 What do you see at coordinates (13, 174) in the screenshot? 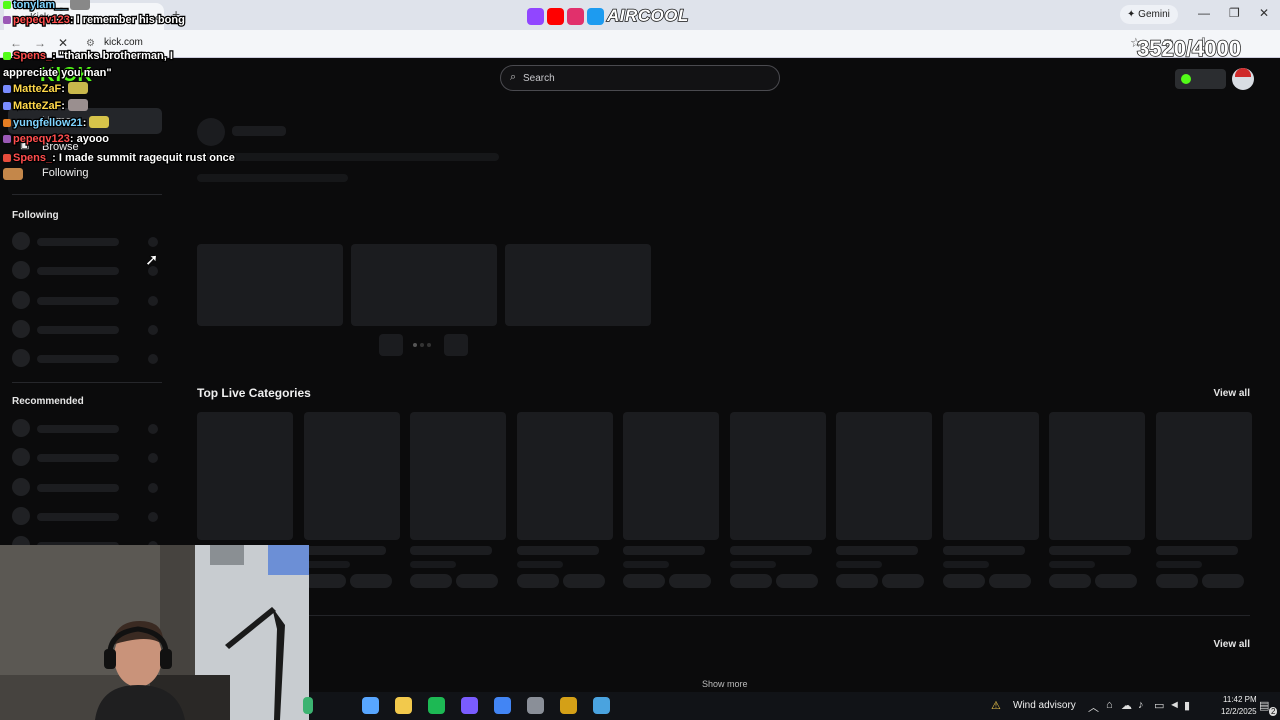
I see `emote-icon` at bounding box center [13, 174].